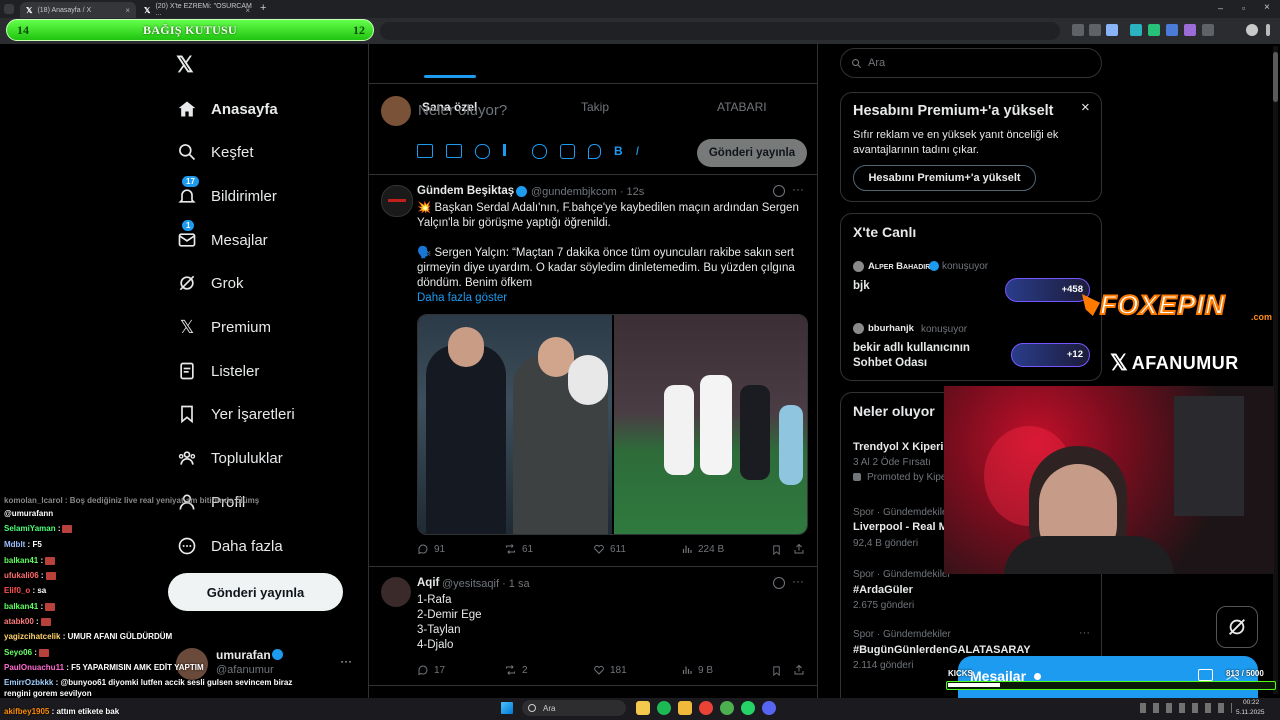 The height and width of the screenshot is (720, 1280). What do you see at coordinates (462, 110) in the screenshot?
I see `composer-input: Neler oluyor?` at bounding box center [462, 110].